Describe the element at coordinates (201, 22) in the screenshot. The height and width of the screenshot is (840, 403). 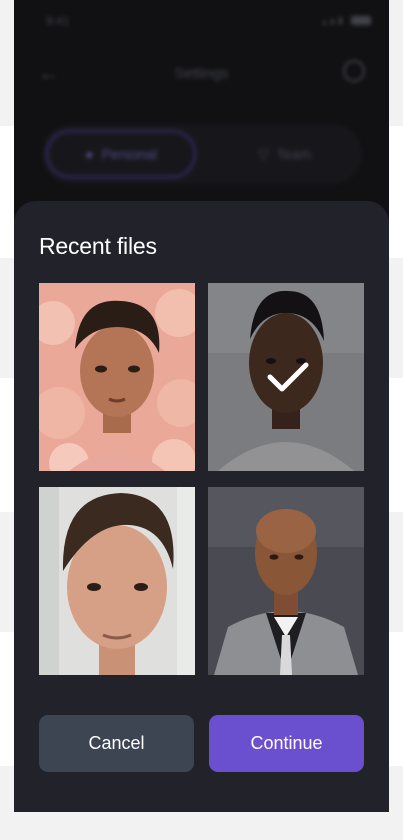
I see `status-bar: 9:41` at that location.